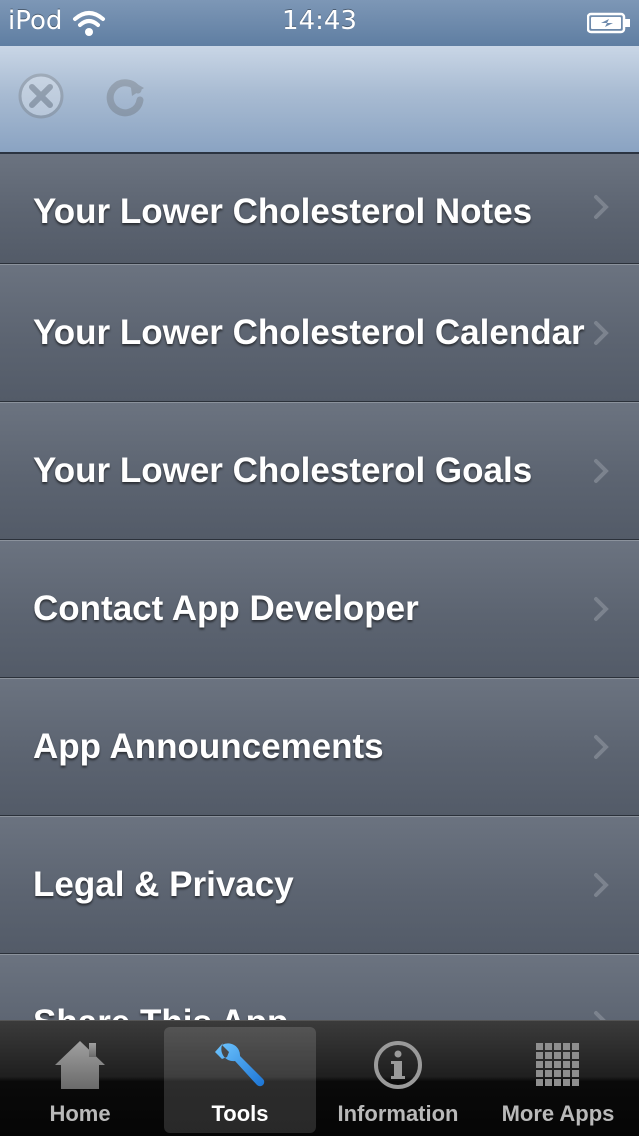 The height and width of the screenshot is (1136, 639). I want to click on status-bar: iPod 14:43, so click(319, 23).